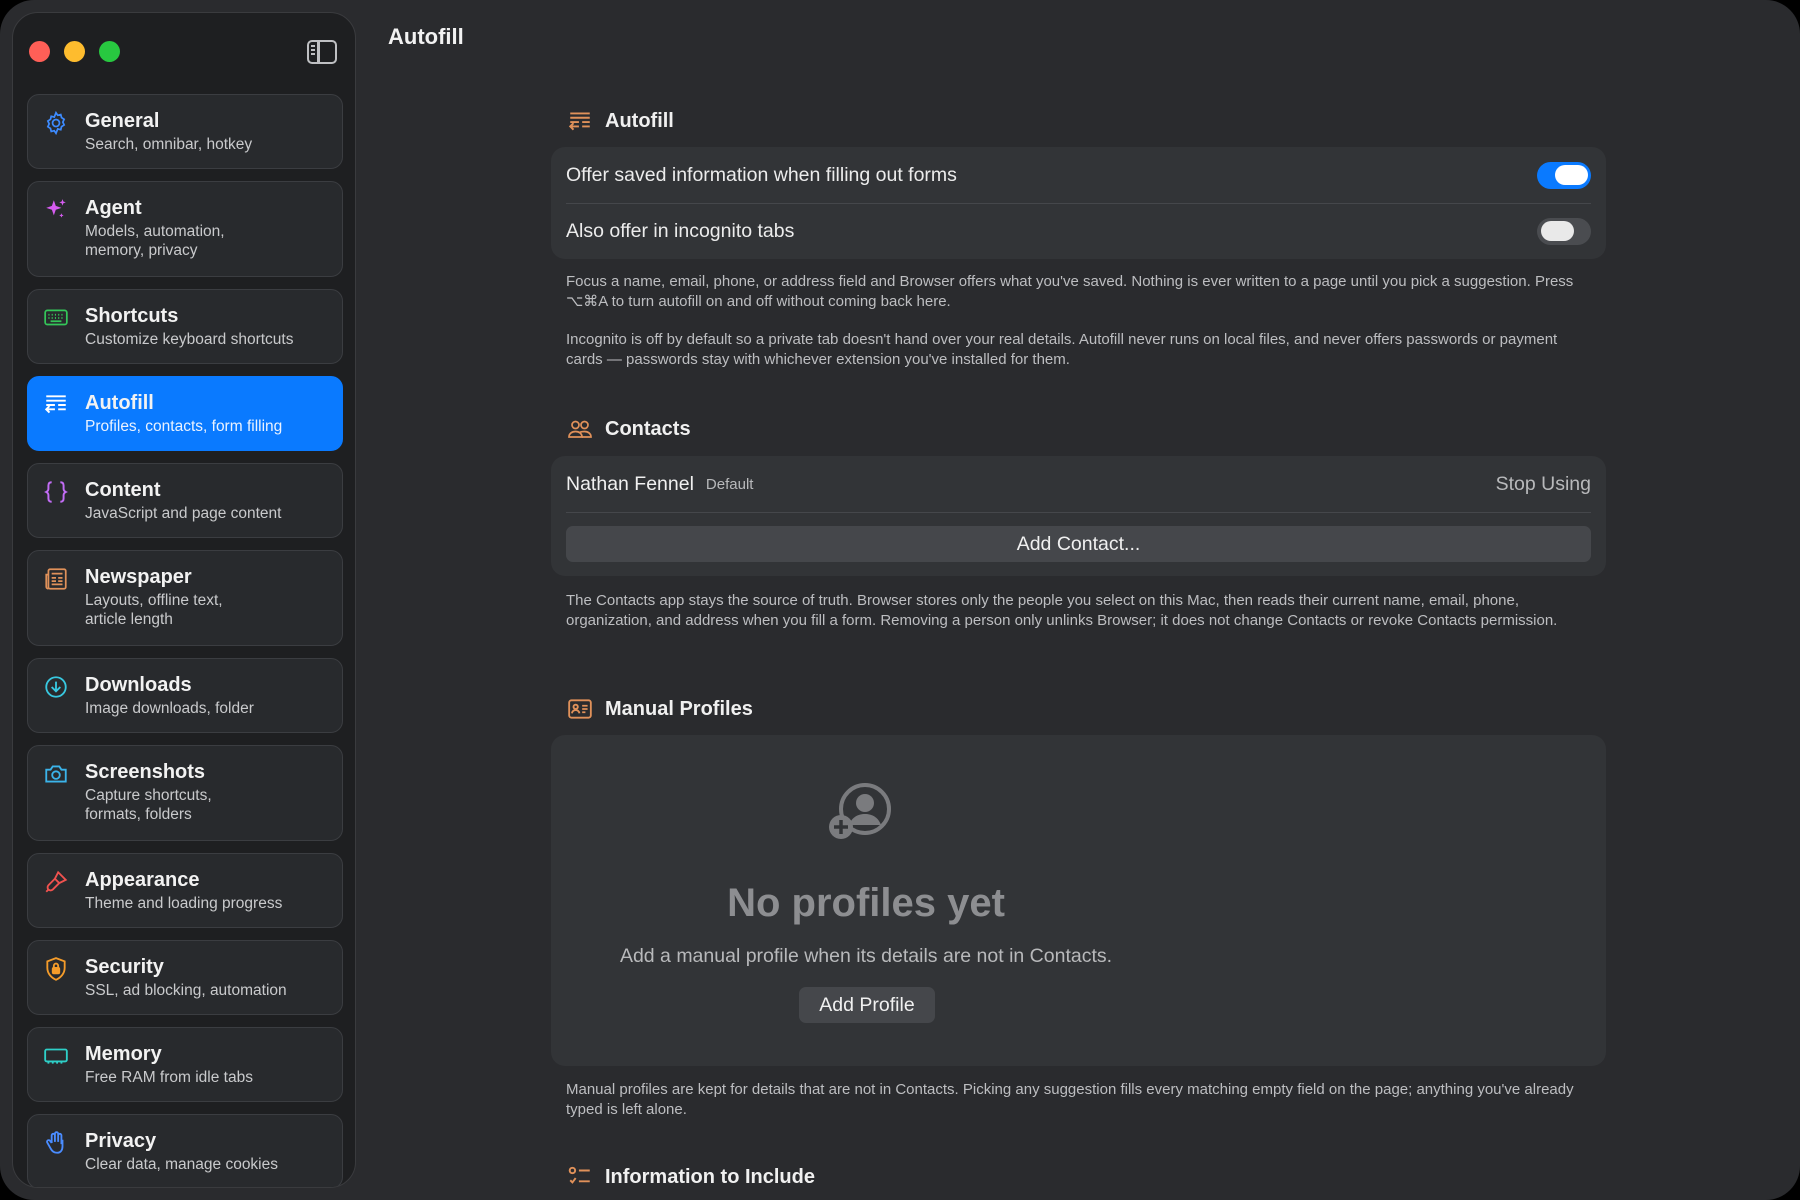 The height and width of the screenshot is (1200, 1800). I want to click on sidebar-item-sublabel: Models, automation, memory, privacy, so click(155, 241).